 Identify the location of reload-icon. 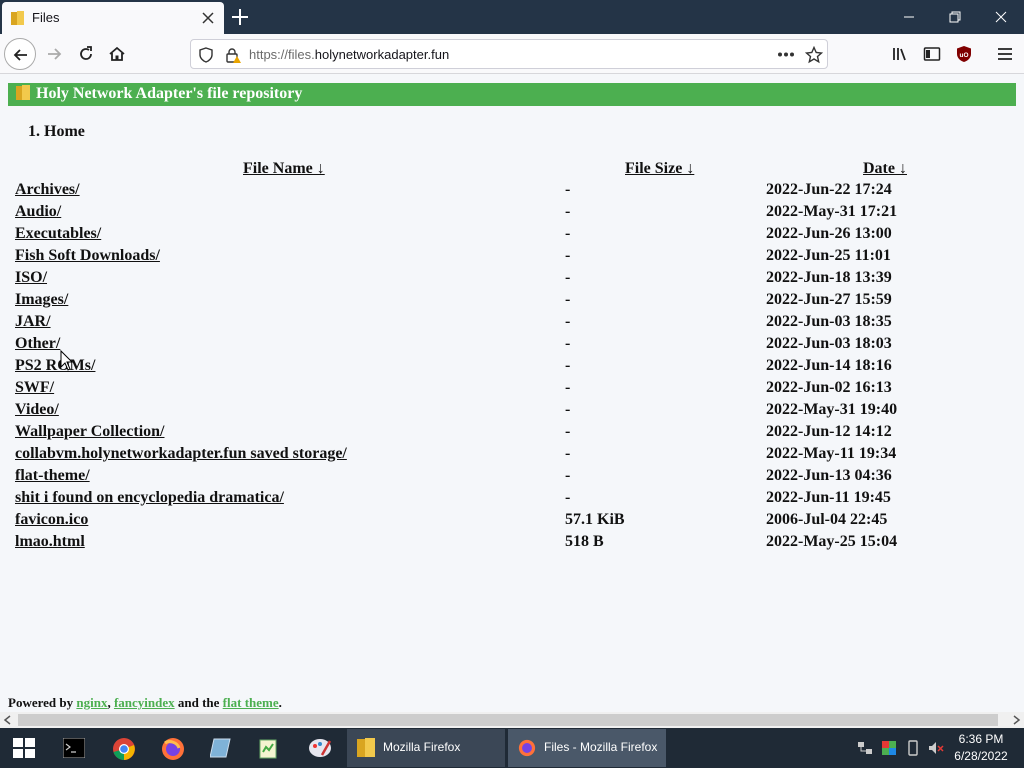
(86, 53).